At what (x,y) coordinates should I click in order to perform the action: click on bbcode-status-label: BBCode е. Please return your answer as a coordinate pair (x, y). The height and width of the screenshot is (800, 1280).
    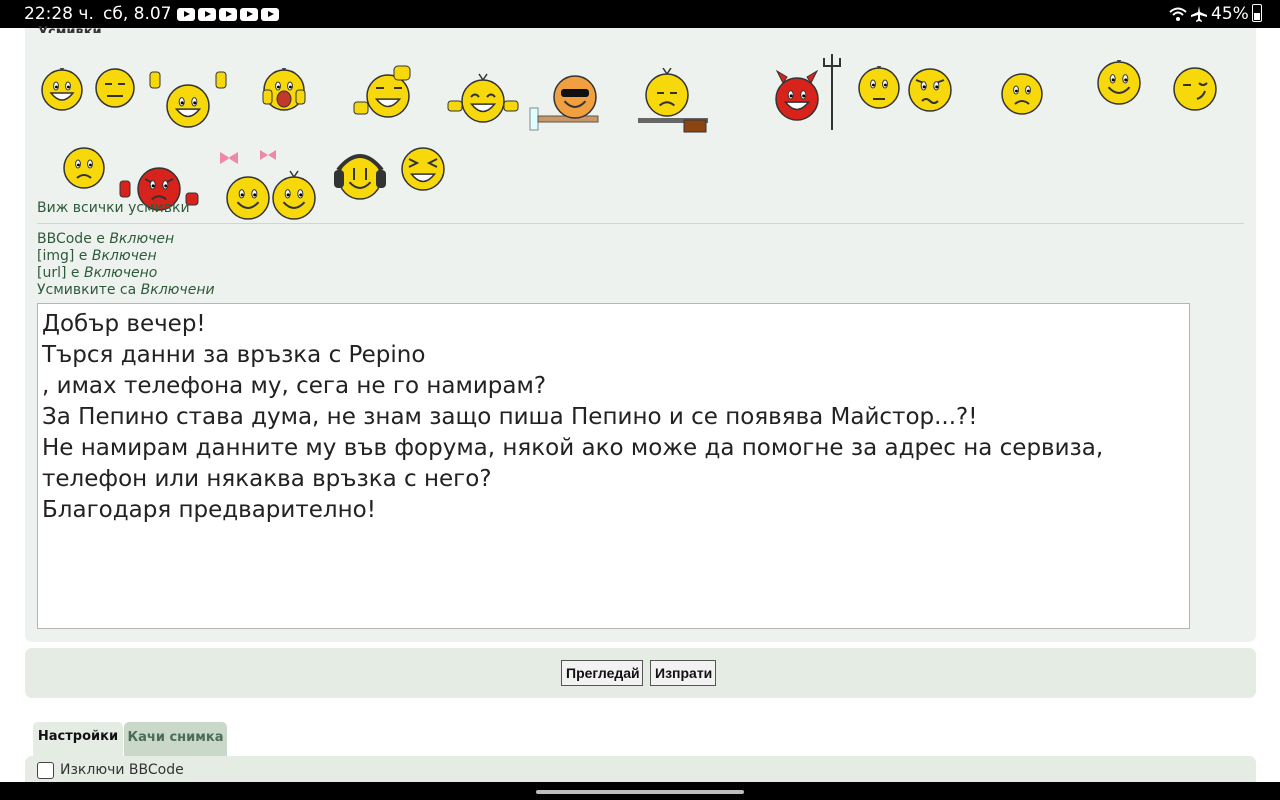
    Looking at the image, I should click on (73, 239).